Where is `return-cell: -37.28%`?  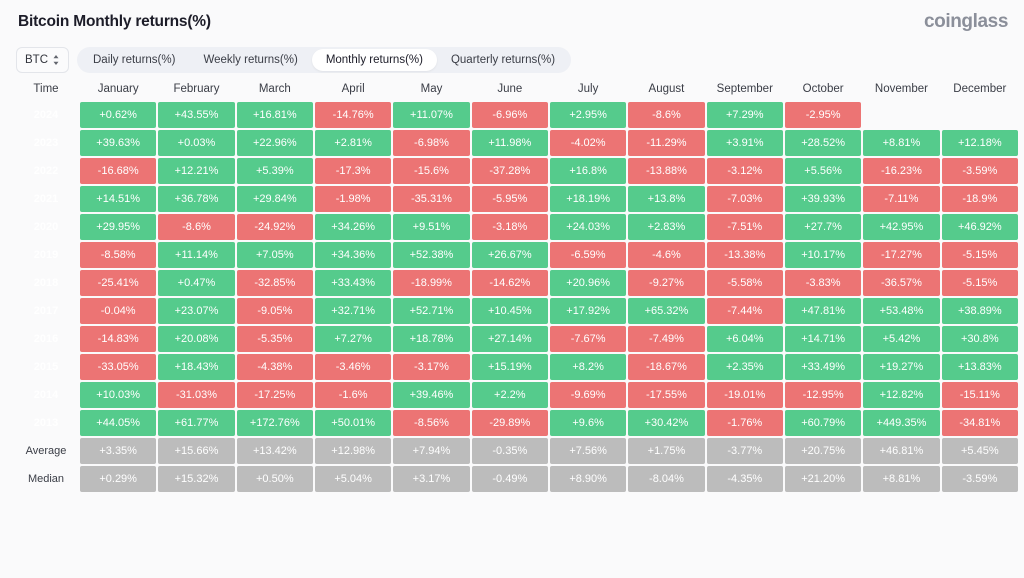
return-cell: -37.28% is located at coordinates (509, 171).